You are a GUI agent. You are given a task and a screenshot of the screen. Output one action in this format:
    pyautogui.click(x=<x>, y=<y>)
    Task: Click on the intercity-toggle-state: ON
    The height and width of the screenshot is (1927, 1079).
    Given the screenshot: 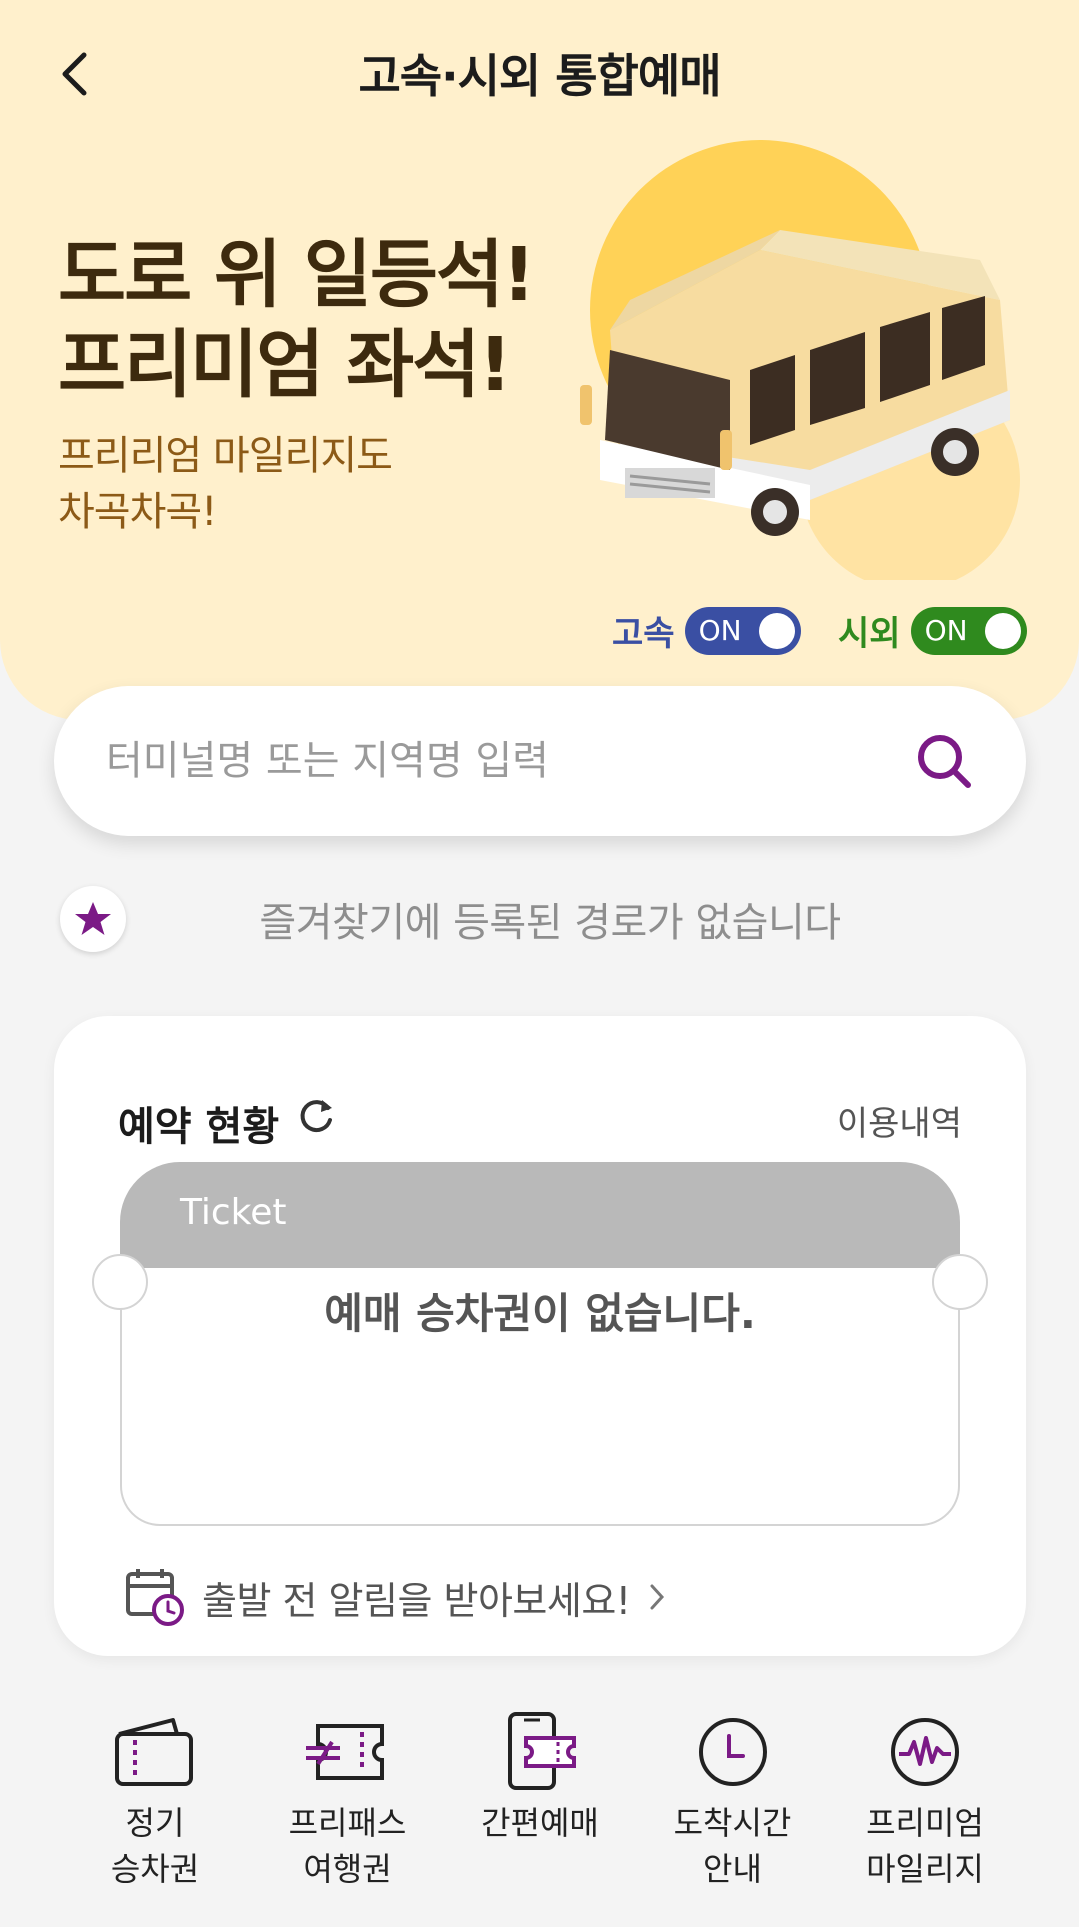 What is the action you would take?
    pyautogui.click(x=946, y=630)
    